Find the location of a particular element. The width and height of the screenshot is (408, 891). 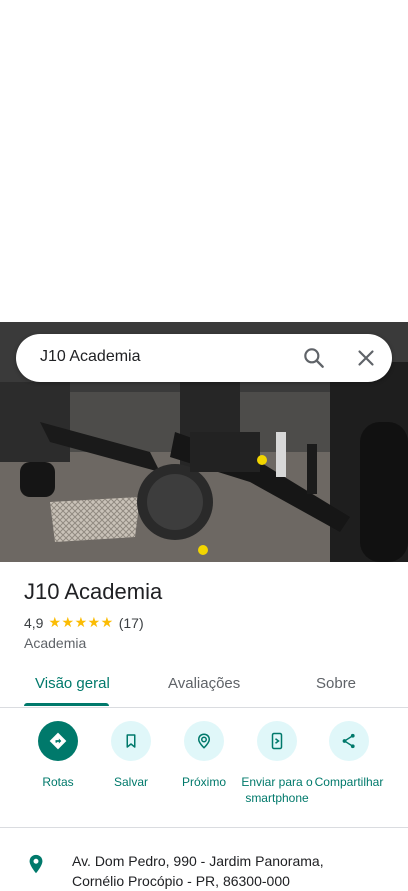

save-label: Salvar is located at coordinates (130, 782).